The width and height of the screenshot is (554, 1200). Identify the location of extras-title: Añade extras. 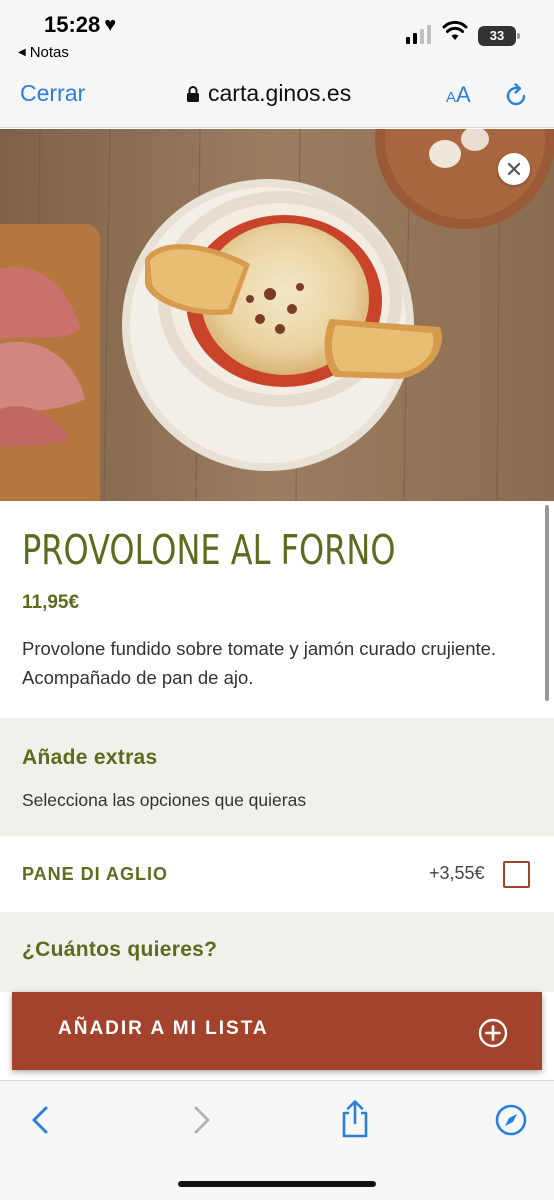
(90, 757).